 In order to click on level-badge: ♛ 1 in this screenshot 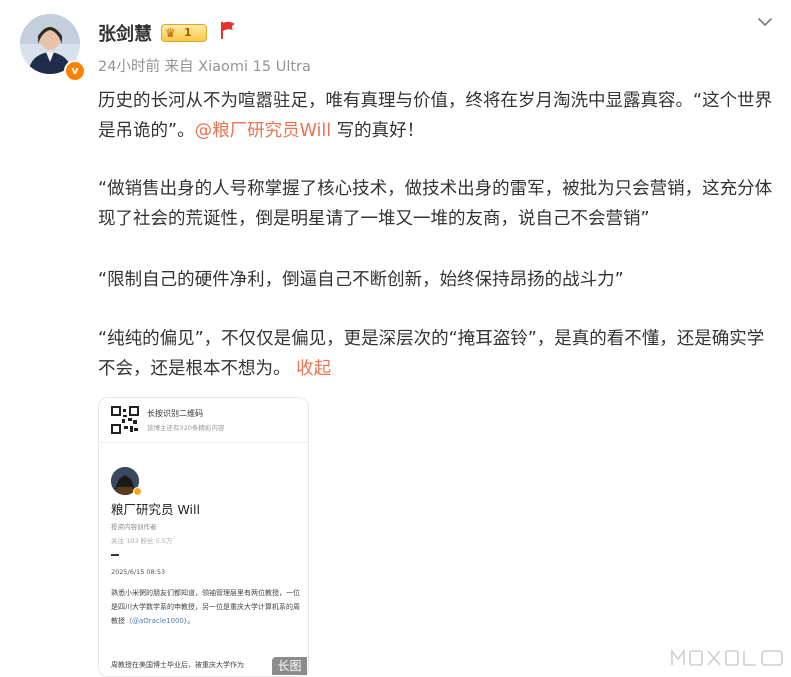, I will do `click(184, 33)`.